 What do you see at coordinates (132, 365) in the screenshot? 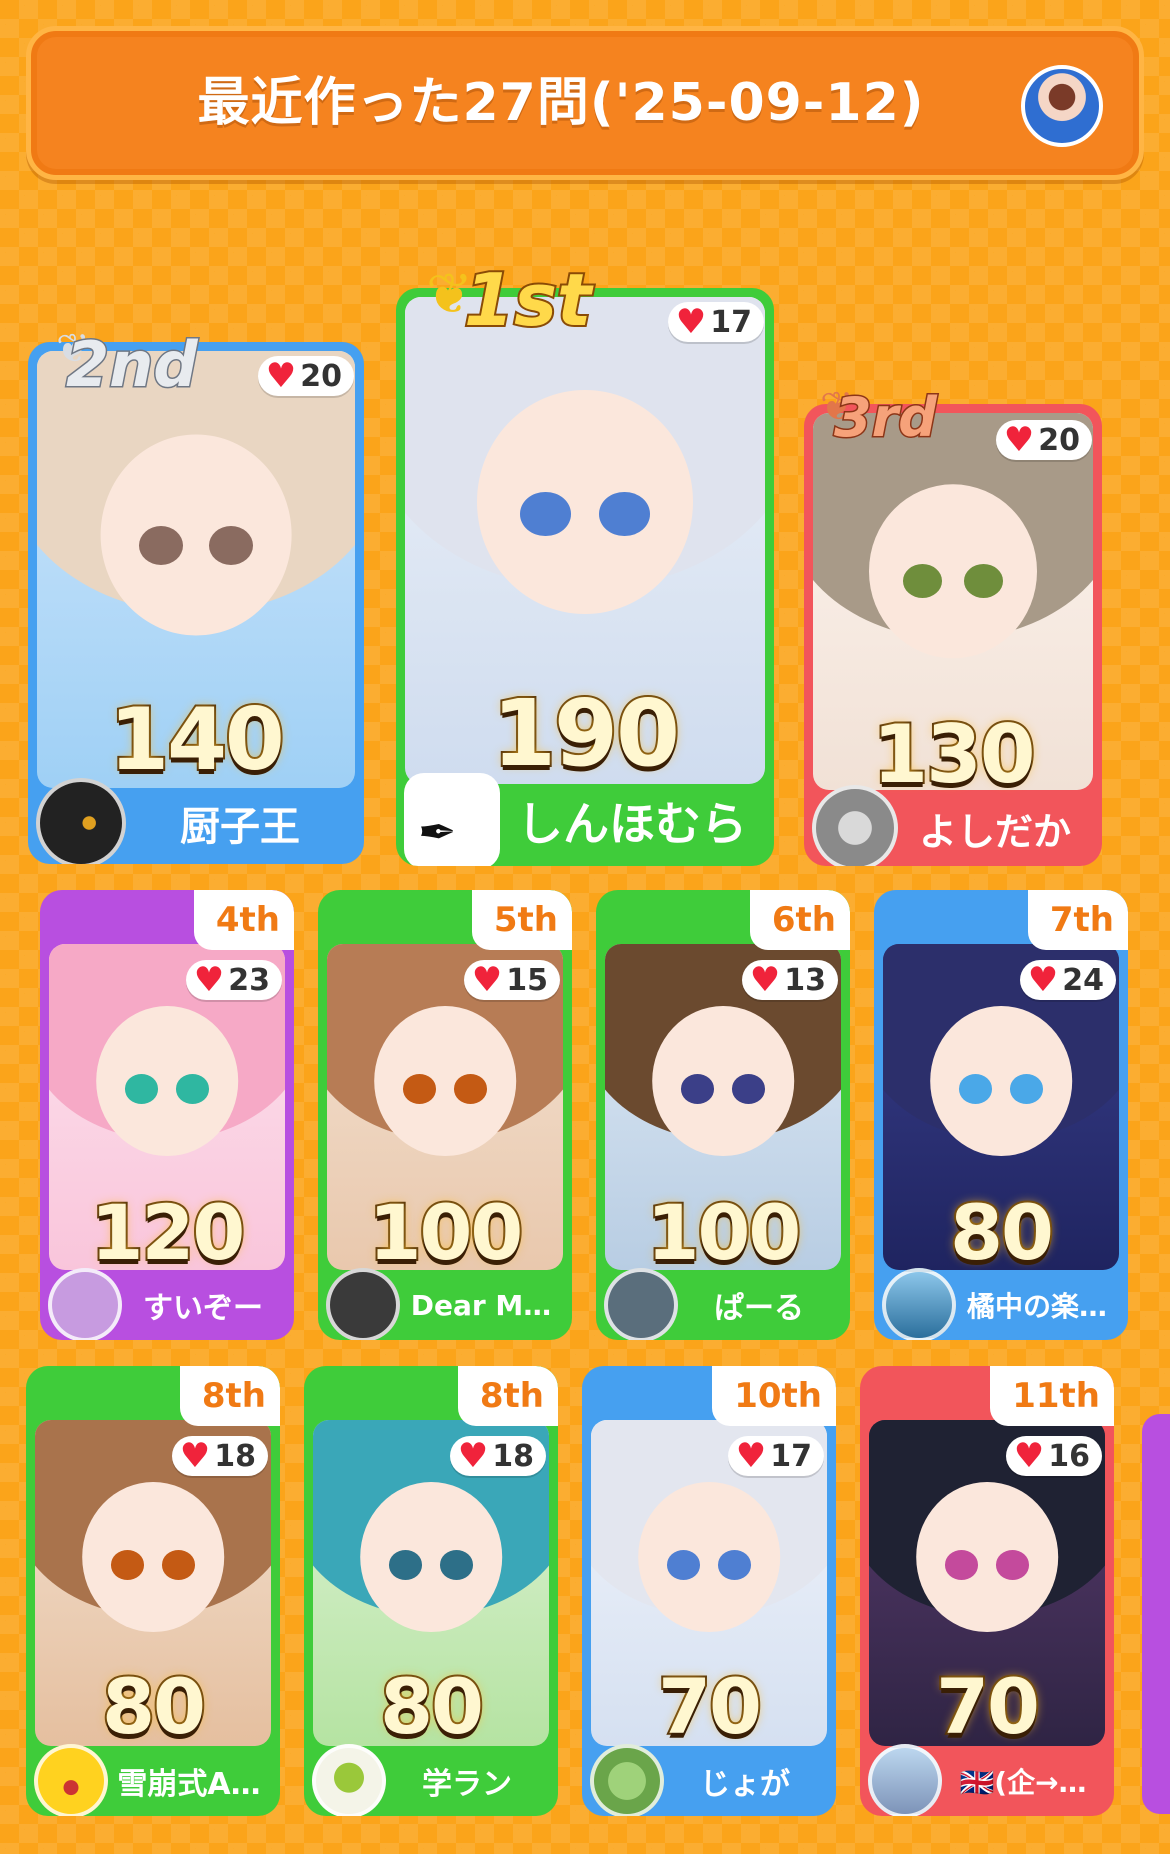
I see `rank-label: 2nd` at bounding box center [132, 365].